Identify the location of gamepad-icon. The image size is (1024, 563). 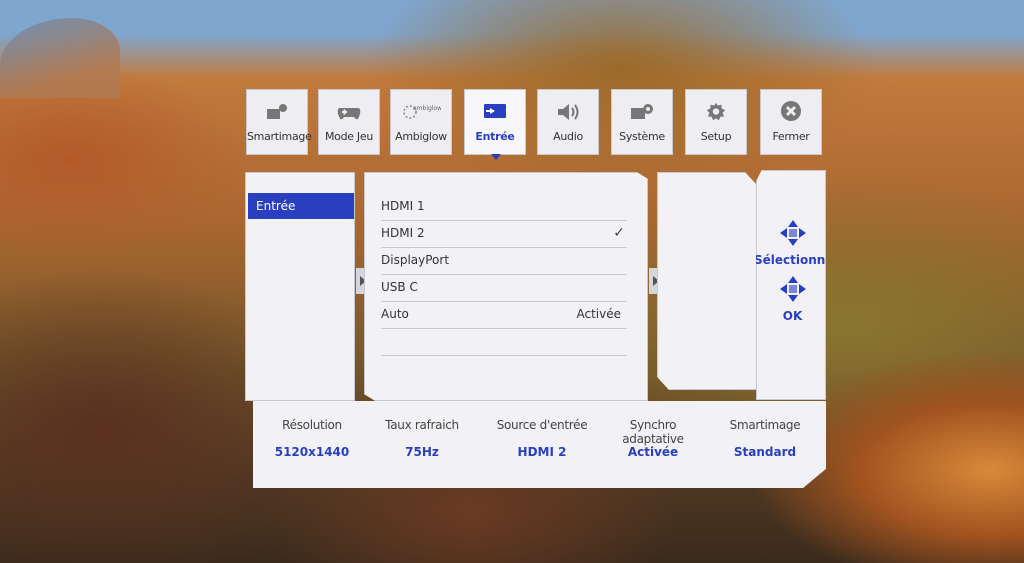
(349, 112).